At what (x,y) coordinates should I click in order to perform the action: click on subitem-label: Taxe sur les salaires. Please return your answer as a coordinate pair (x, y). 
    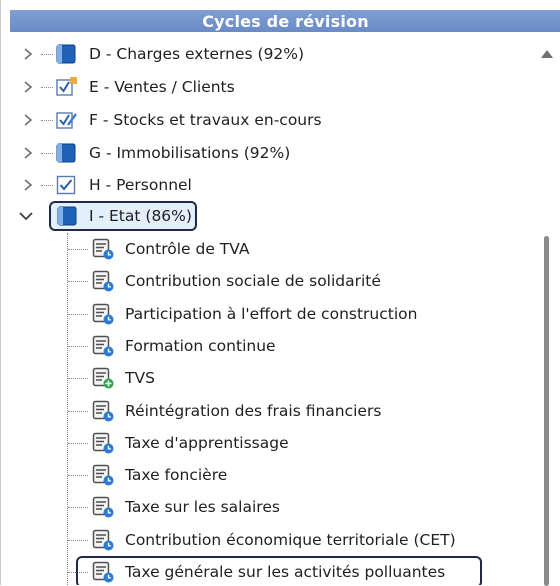
    Looking at the image, I should click on (202, 507).